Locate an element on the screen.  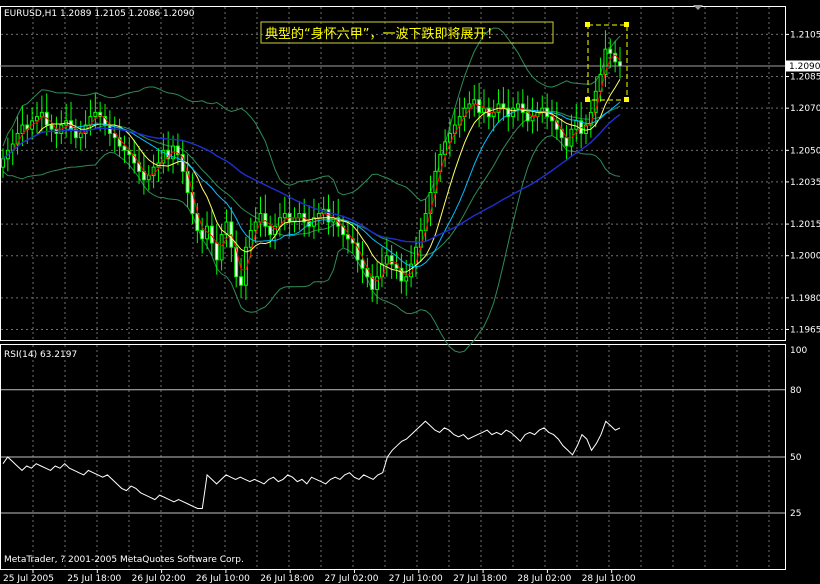
y-tick-label: 1.2050 is located at coordinates (805, 151).